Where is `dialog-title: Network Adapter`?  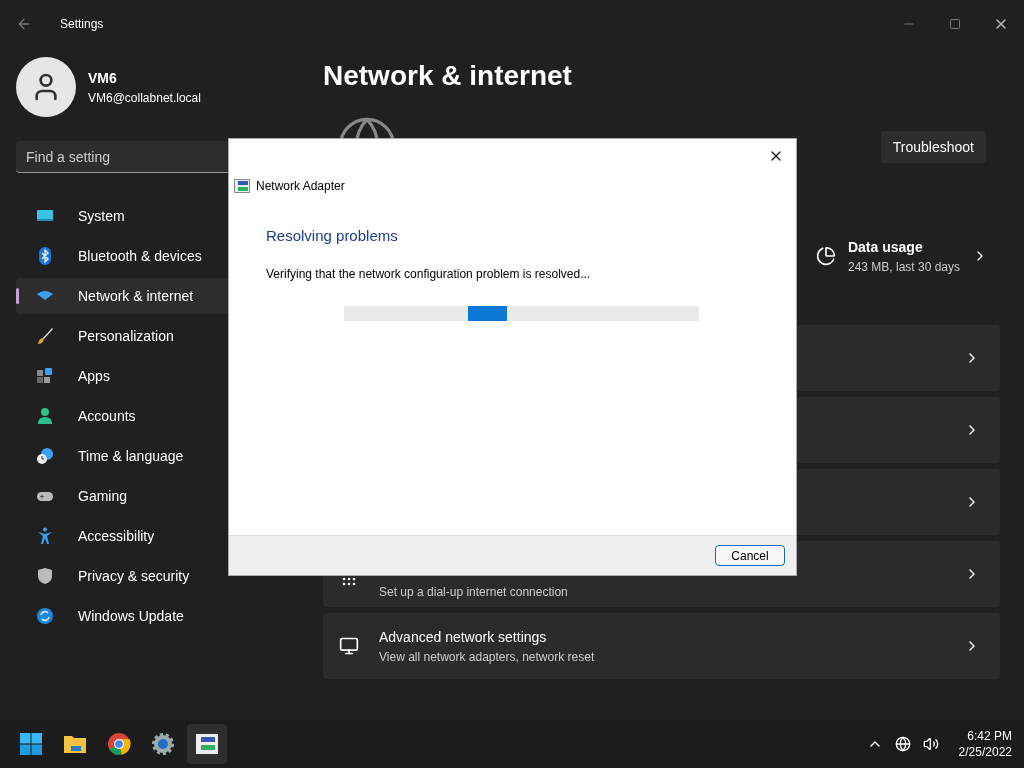 dialog-title: Network Adapter is located at coordinates (300, 186).